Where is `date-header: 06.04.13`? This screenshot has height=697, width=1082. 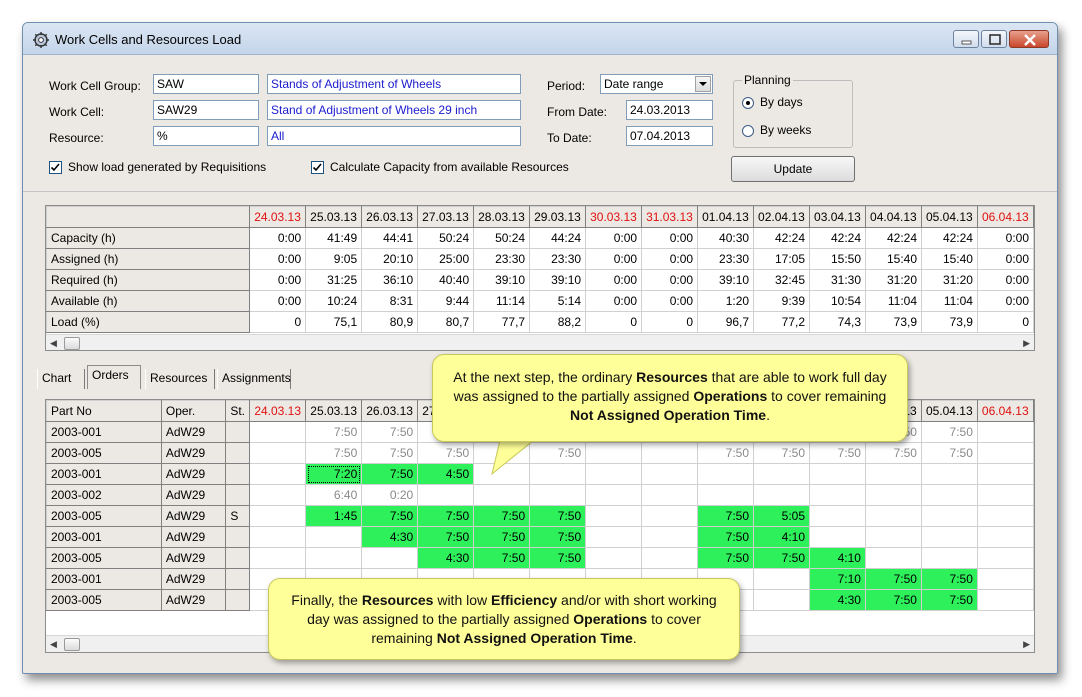
date-header: 06.04.13 is located at coordinates (1005, 411).